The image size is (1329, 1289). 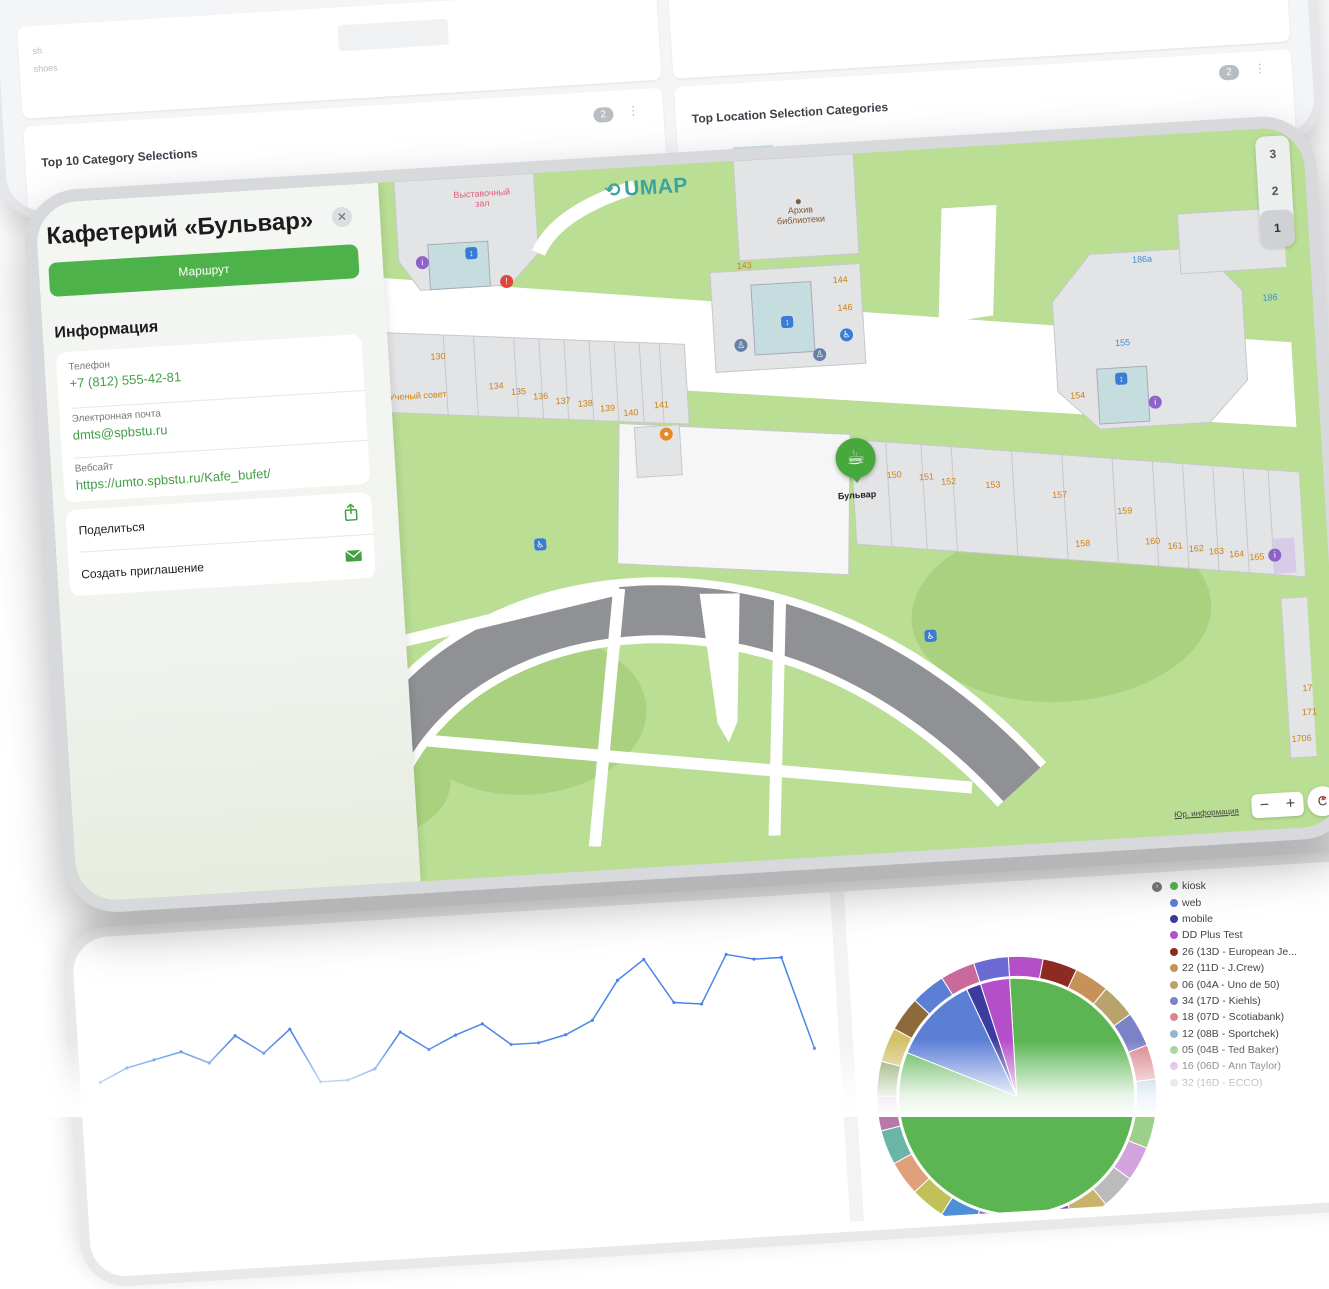 I want to click on room-label: 186, so click(x=1270, y=297).